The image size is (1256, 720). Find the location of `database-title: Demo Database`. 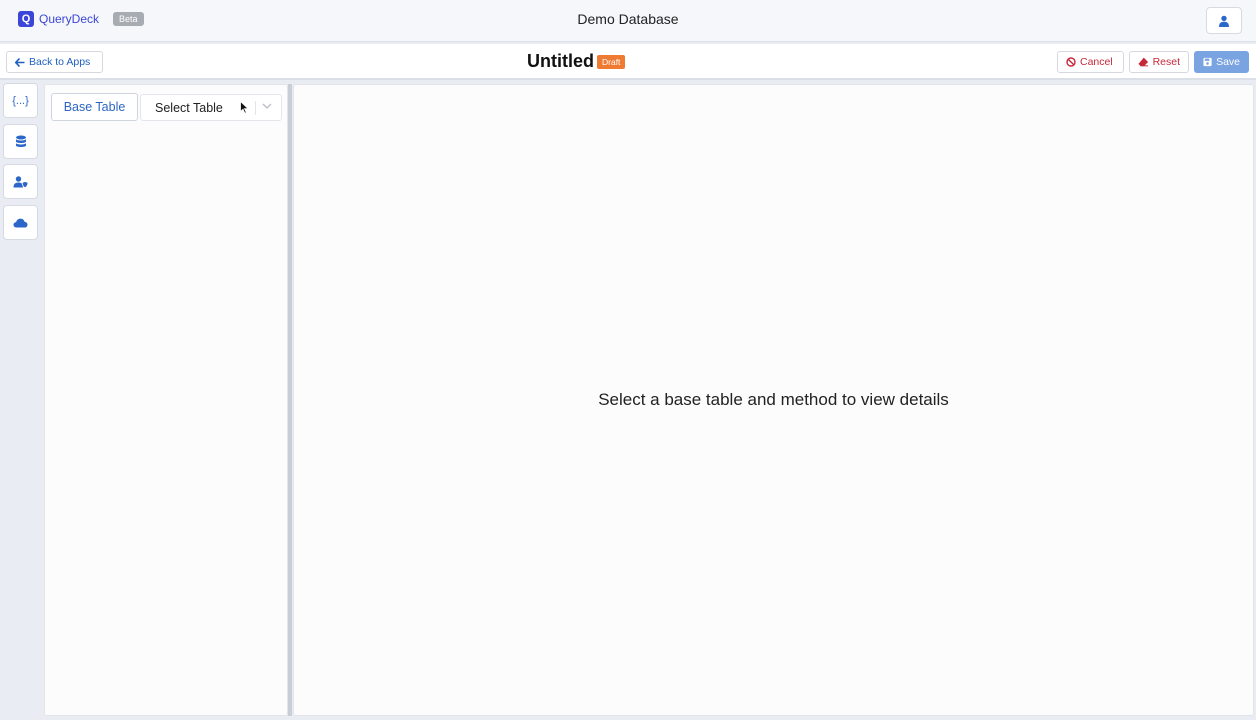

database-title: Demo Database is located at coordinates (628, 19).